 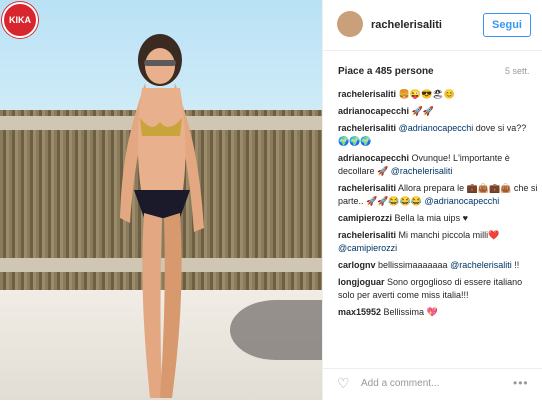 What do you see at coordinates (359, 312) in the screenshot?
I see `comment-user: max15952` at bounding box center [359, 312].